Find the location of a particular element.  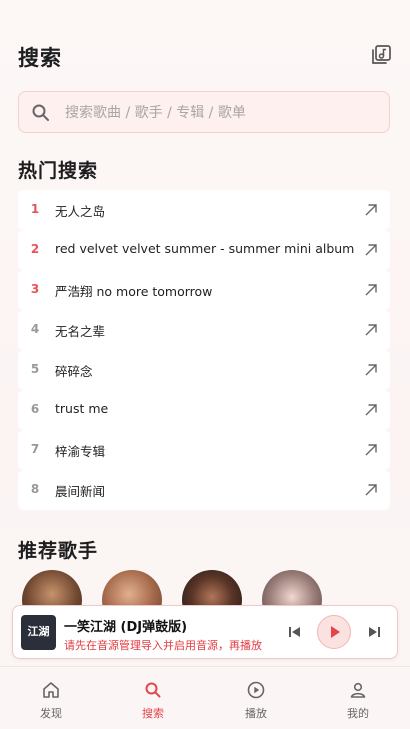

source-warning: 请先在音源管理导入并启用音源，再播放 is located at coordinates (163, 645).